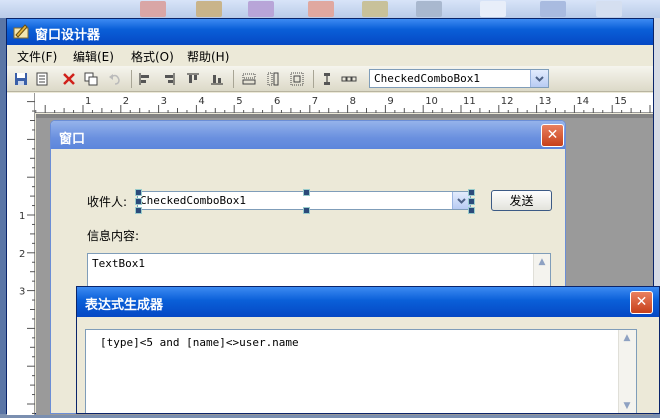  I want to click on ruler-label: 16, so click(652, 101).